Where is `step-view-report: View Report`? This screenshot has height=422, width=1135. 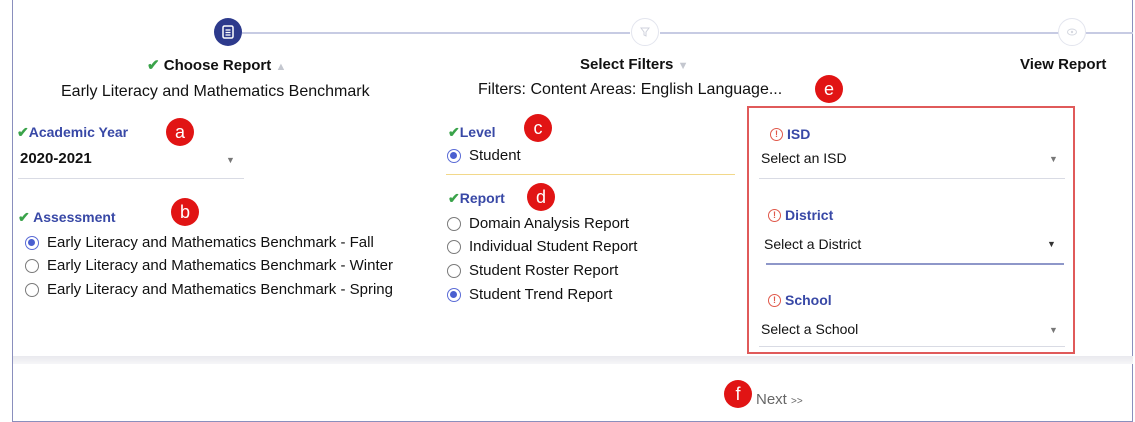
step-view-report: View Report is located at coordinates (1063, 64).